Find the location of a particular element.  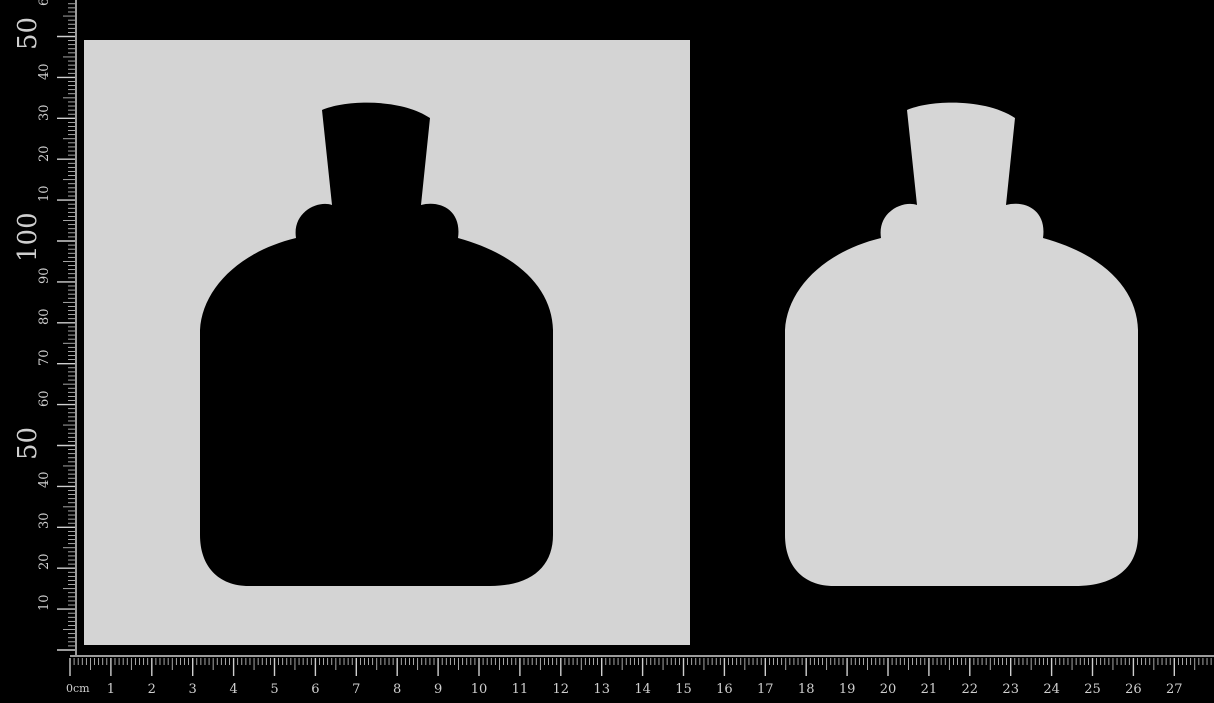

left-ruler-label: 80 is located at coordinates (44, 316).